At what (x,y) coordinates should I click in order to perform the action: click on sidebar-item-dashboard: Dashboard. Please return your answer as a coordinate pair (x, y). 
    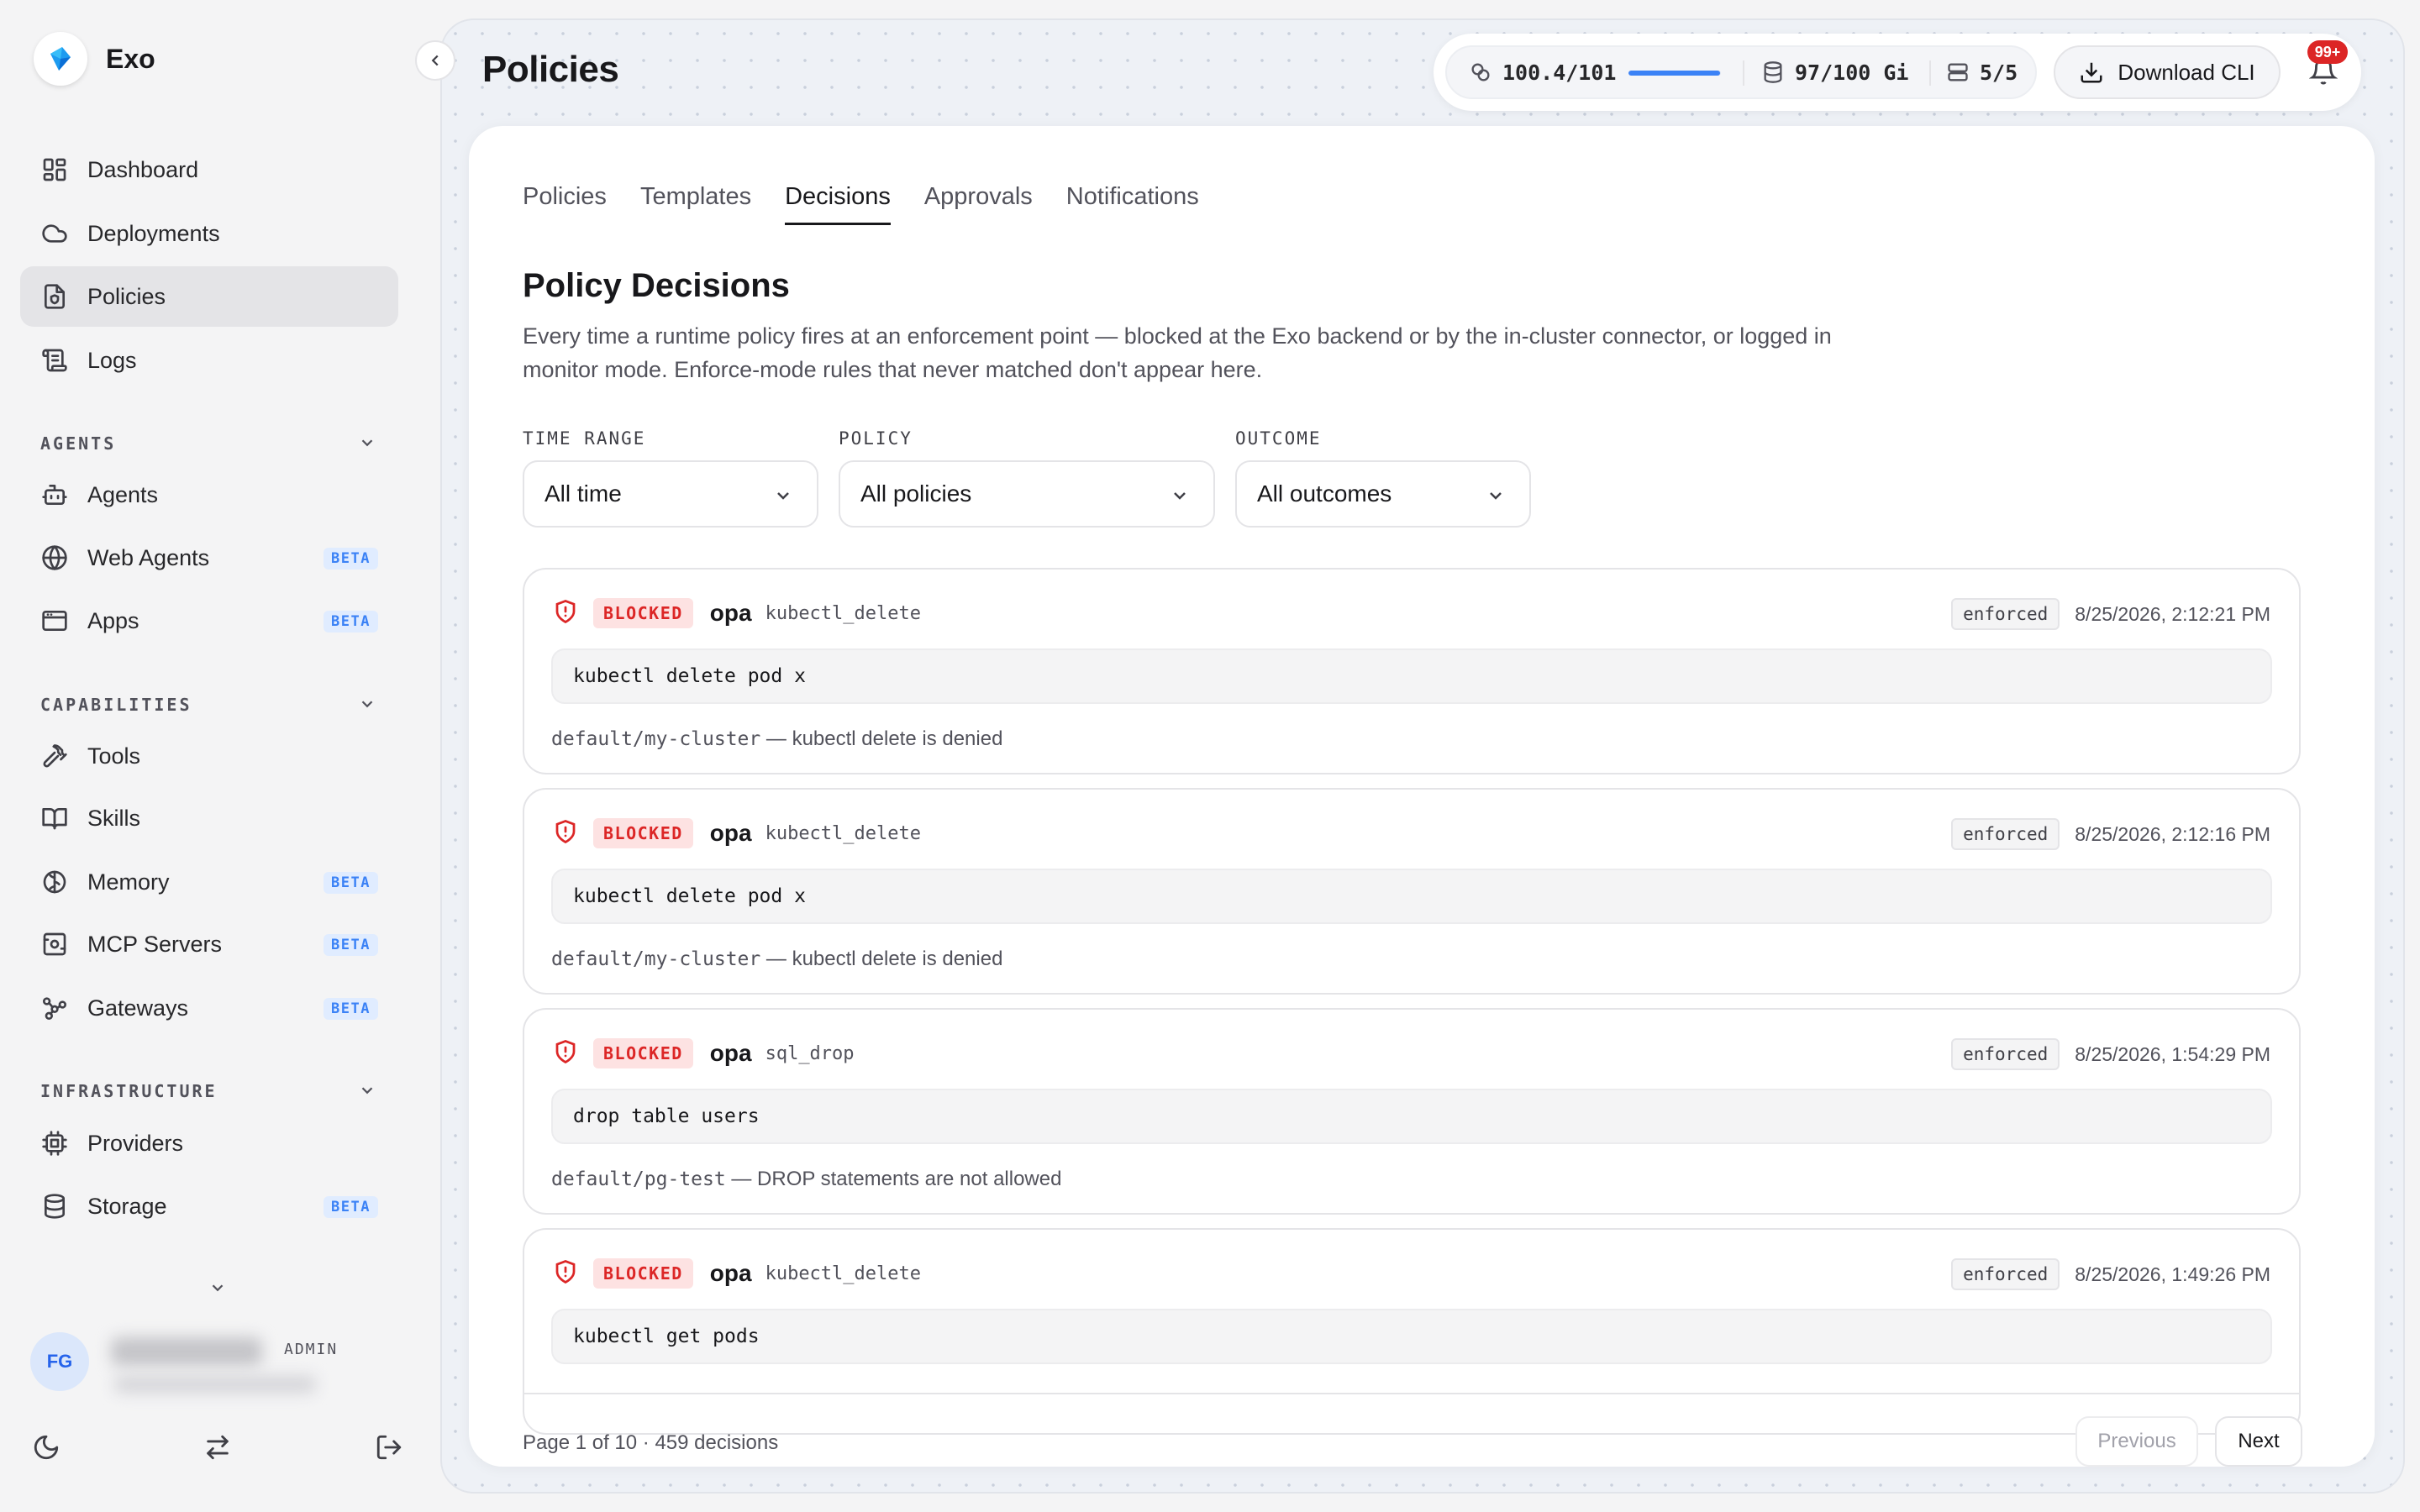
    Looking at the image, I should click on (209, 169).